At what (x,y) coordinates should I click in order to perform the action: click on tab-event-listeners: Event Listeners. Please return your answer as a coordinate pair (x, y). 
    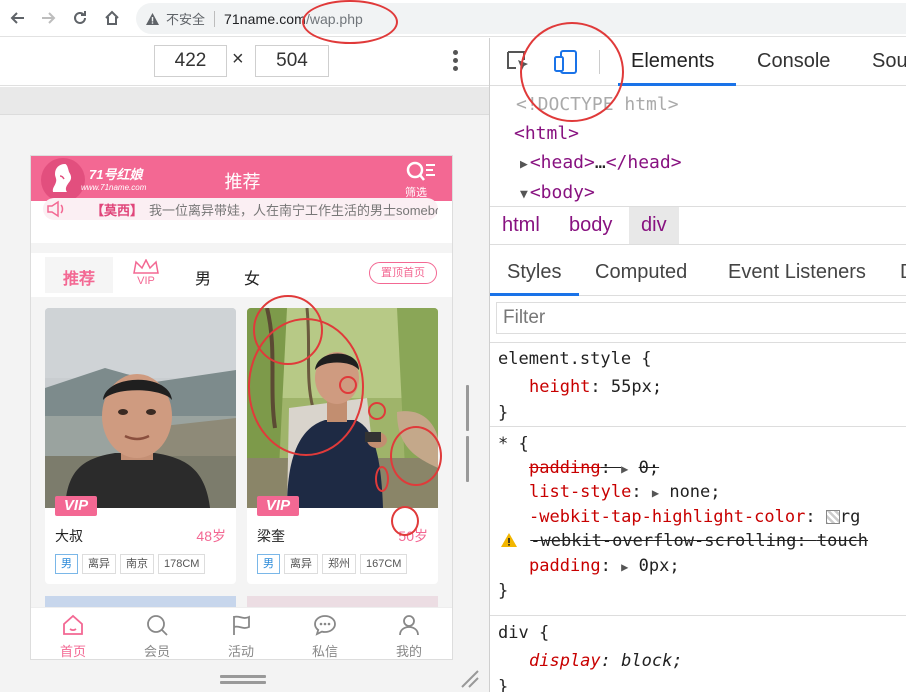
    Looking at the image, I should click on (797, 272).